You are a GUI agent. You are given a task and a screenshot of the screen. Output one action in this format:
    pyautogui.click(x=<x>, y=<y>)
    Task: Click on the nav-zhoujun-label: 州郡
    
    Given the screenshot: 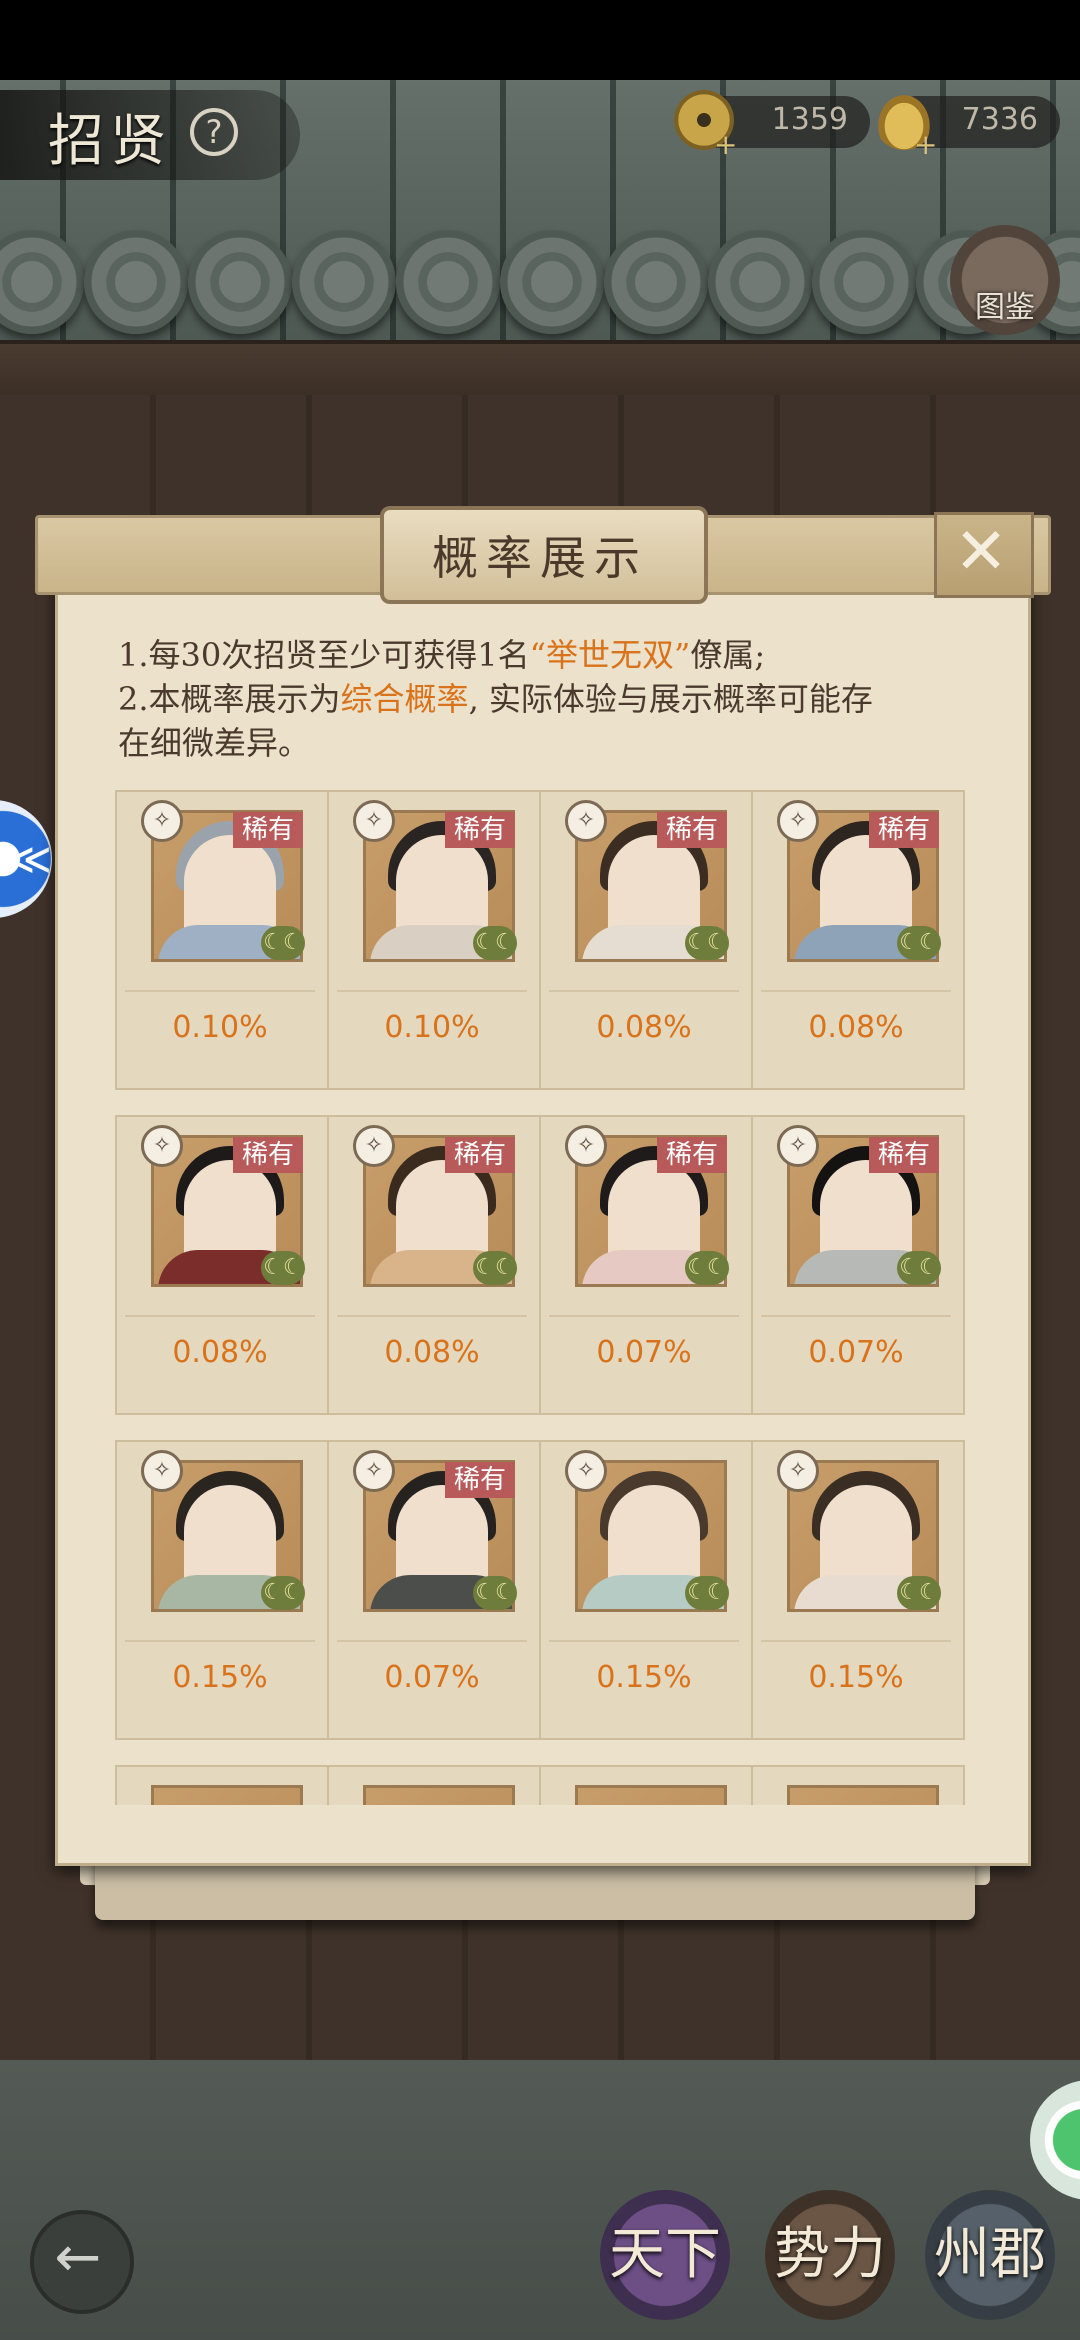 What is the action you would take?
    pyautogui.click(x=990, y=2255)
    